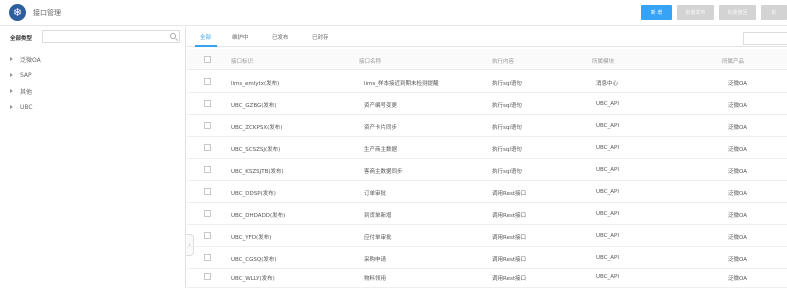 This screenshot has width=787, height=288. Describe the element at coordinates (320, 37) in the screenshot. I see `tab-archived: 已封存` at that location.